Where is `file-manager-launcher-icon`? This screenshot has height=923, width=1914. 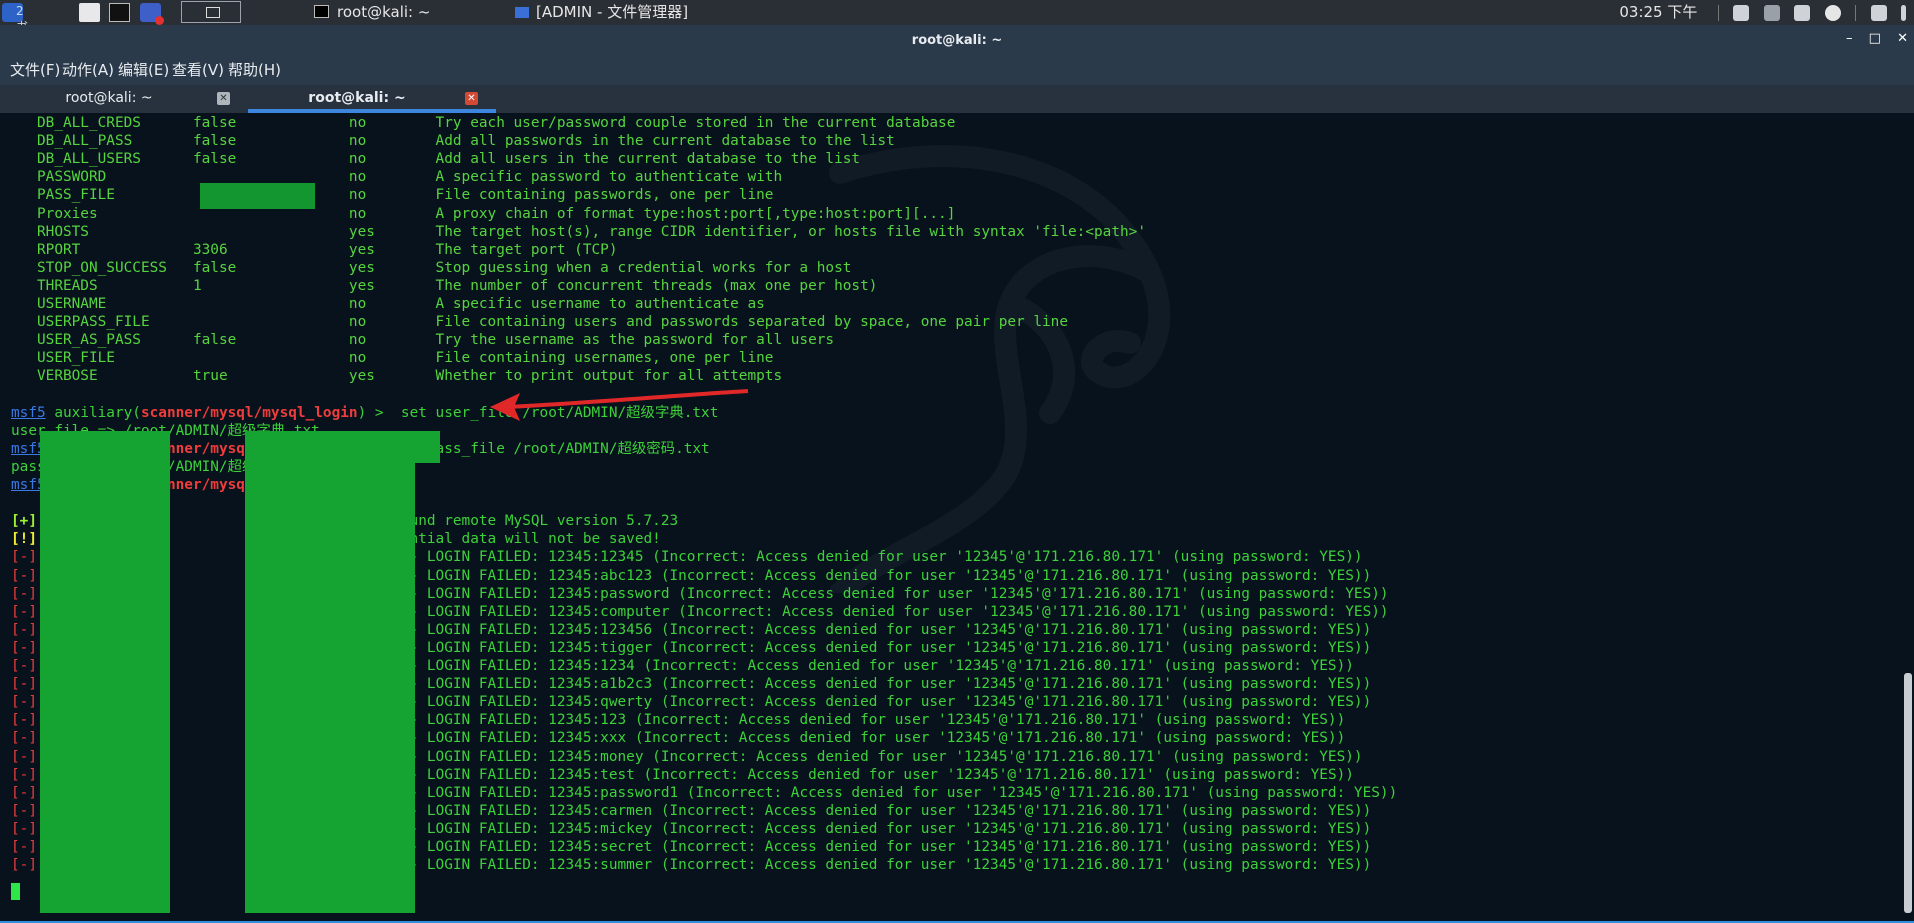 file-manager-launcher-icon is located at coordinates (89, 12).